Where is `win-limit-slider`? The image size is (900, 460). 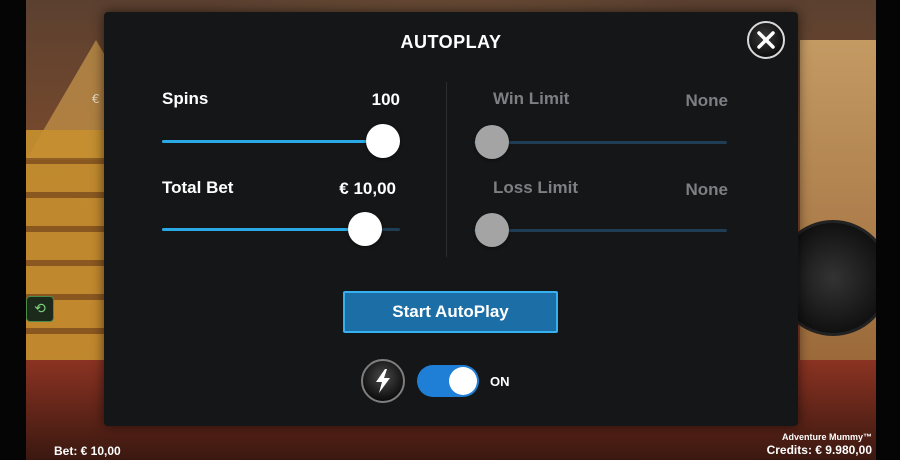 win-limit-slider is located at coordinates (600, 142).